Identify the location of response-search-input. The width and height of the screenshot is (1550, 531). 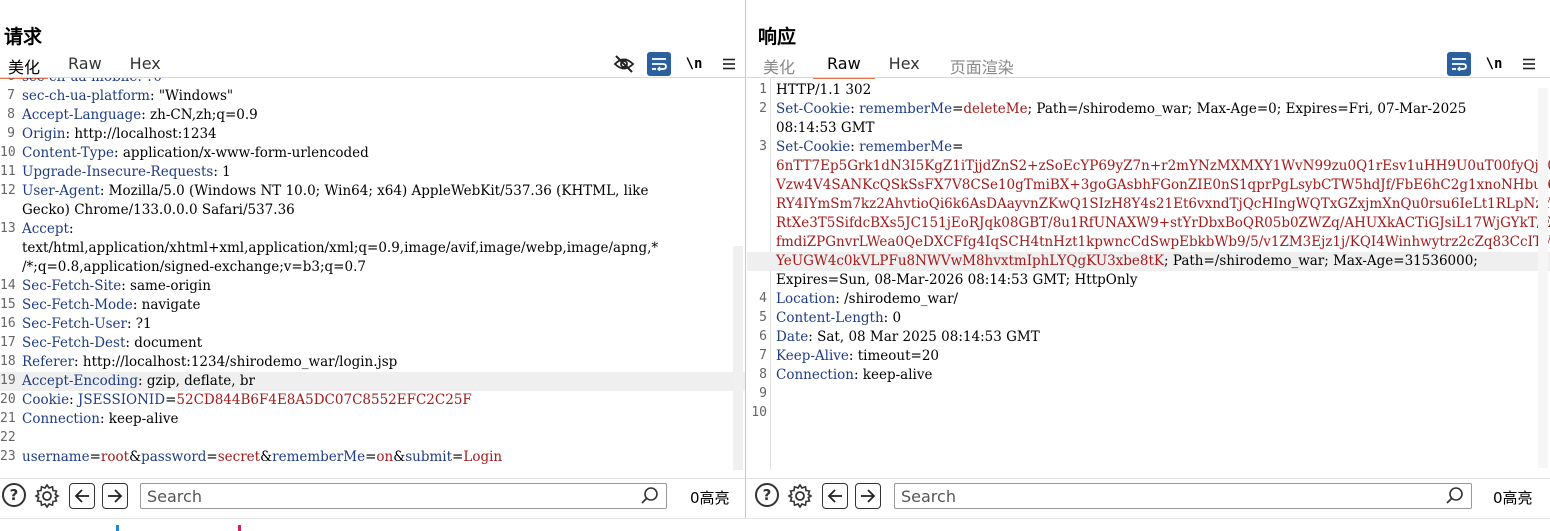
(1166, 496).